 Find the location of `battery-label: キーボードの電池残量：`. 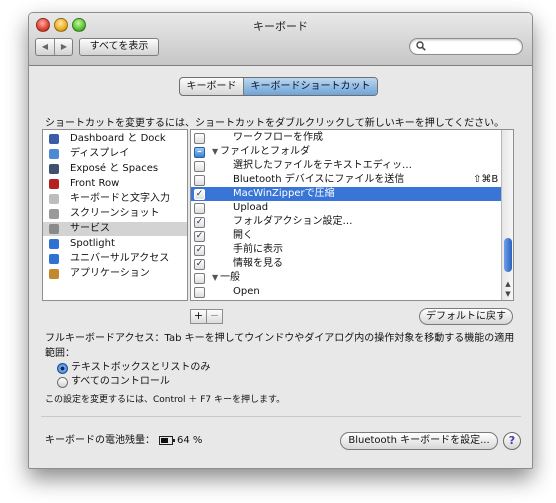

battery-label: キーボードの電池残量： is located at coordinates (100, 440).